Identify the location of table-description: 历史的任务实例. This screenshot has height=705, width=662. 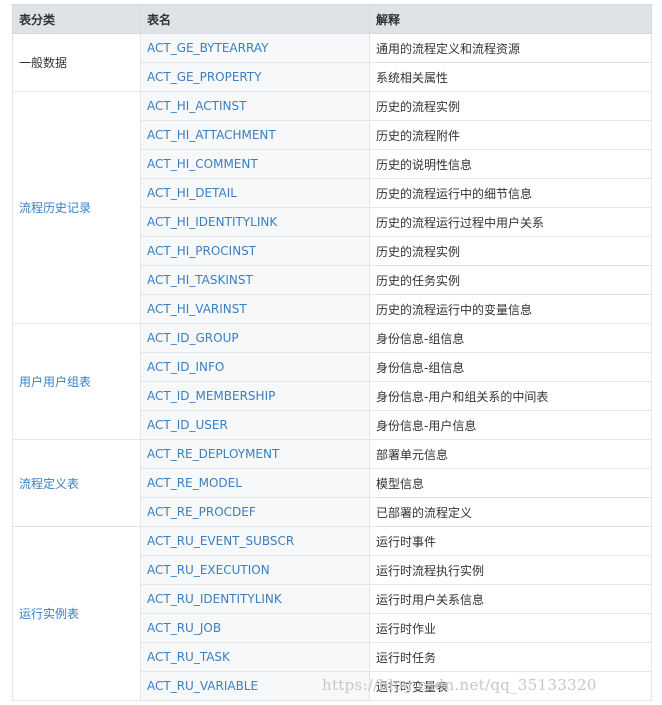
(510, 280).